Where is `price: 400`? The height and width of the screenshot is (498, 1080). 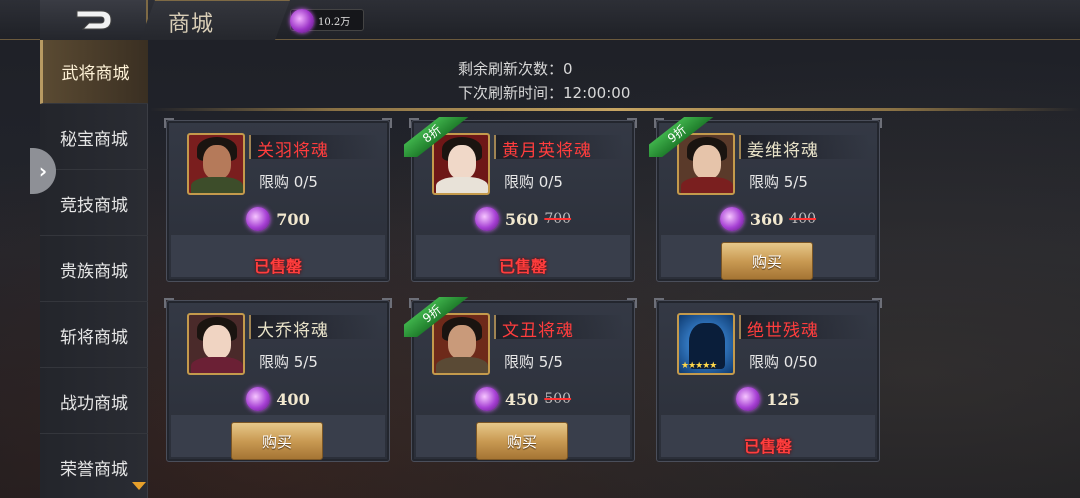 price: 400 is located at coordinates (293, 399).